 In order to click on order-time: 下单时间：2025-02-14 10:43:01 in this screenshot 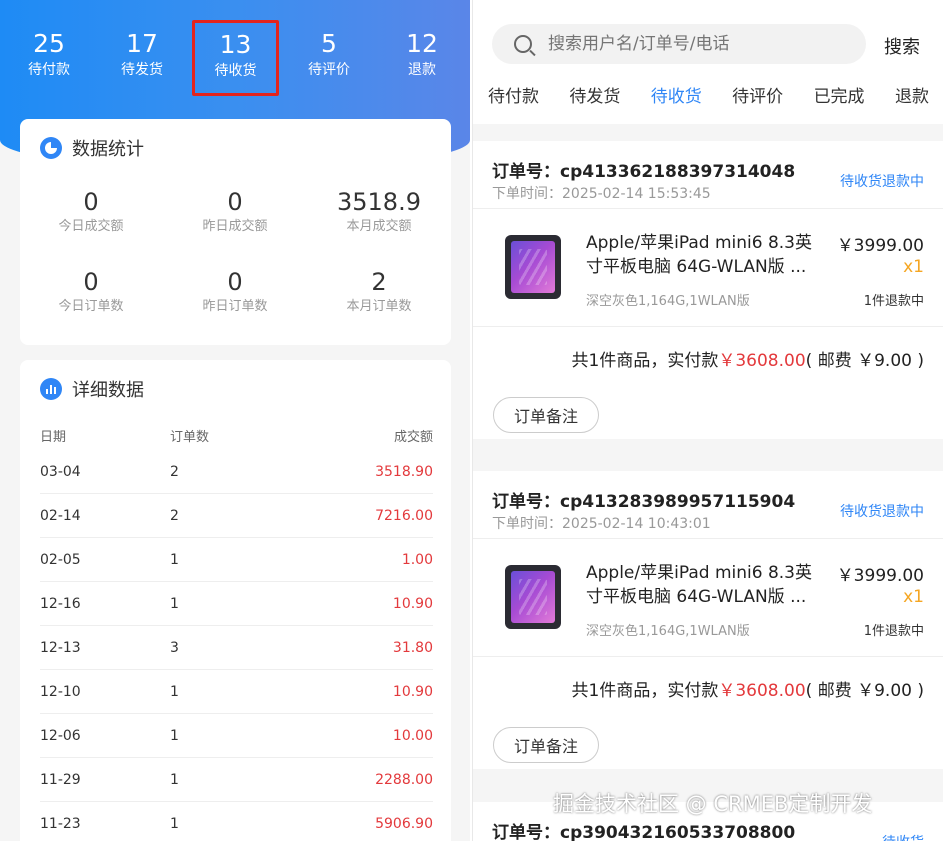, I will do `click(601, 524)`.